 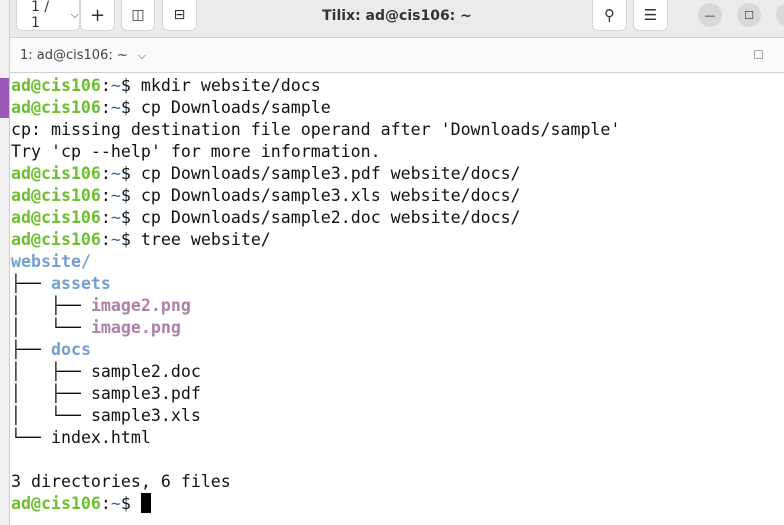 What do you see at coordinates (397, 328) in the screenshot?
I see `terminal-line: │ └── image.png` at bounding box center [397, 328].